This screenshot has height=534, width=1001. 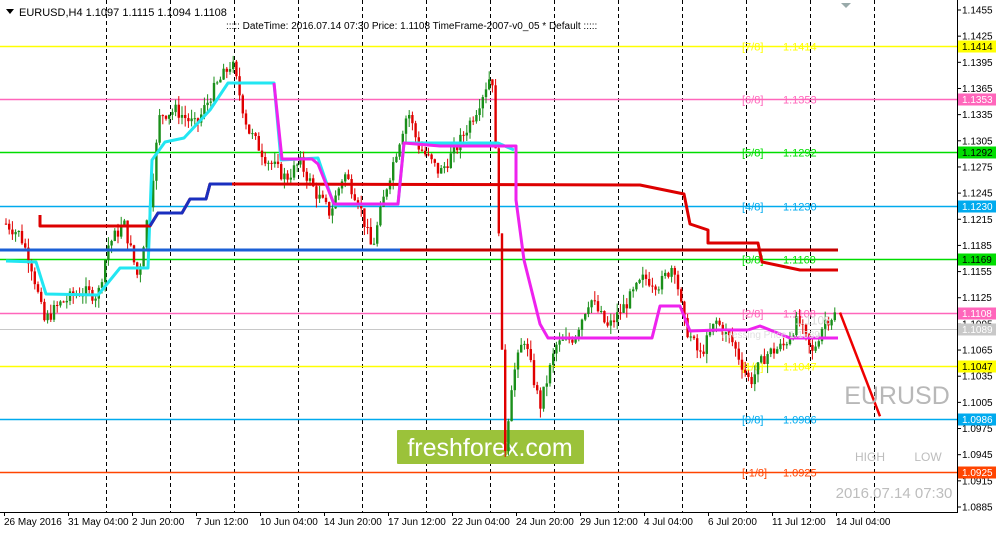 What do you see at coordinates (846, 5) in the screenshot?
I see `scroll-arrow-icon` at bounding box center [846, 5].